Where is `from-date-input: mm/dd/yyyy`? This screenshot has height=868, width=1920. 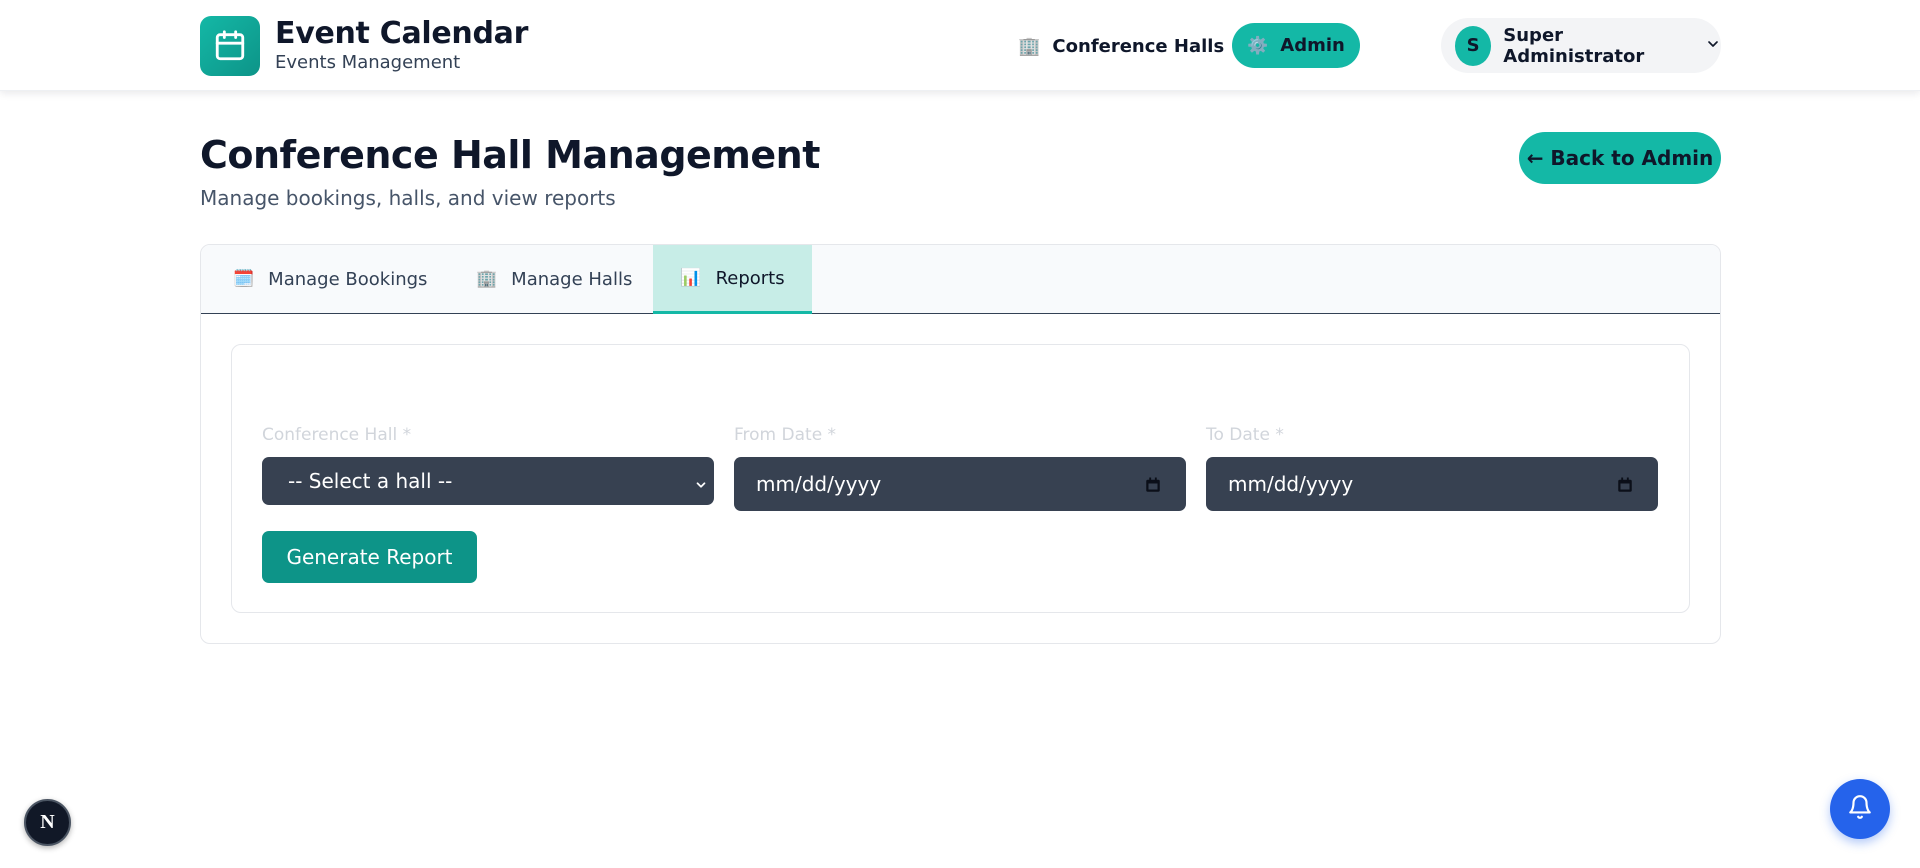
from-date-input: mm/dd/yyyy is located at coordinates (960, 484).